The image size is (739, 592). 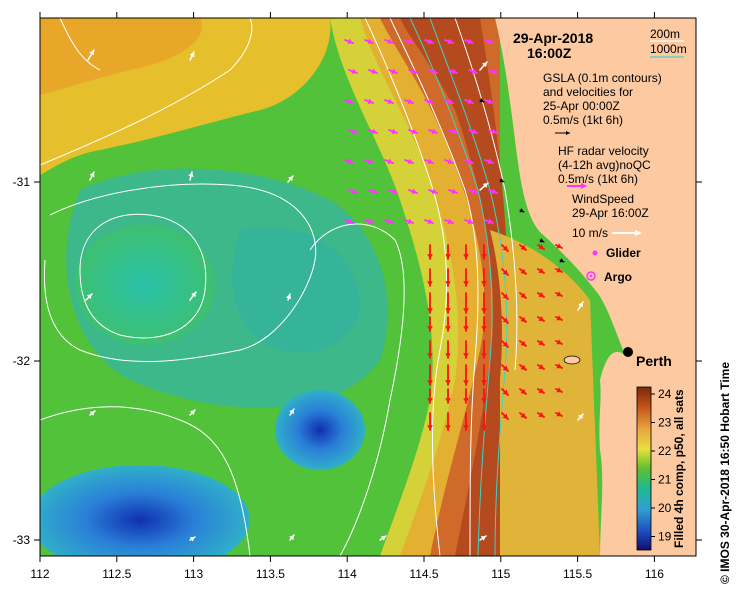 What do you see at coordinates (549, 53) in the screenshot?
I see `map-time: 16:00Z` at bounding box center [549, 53].